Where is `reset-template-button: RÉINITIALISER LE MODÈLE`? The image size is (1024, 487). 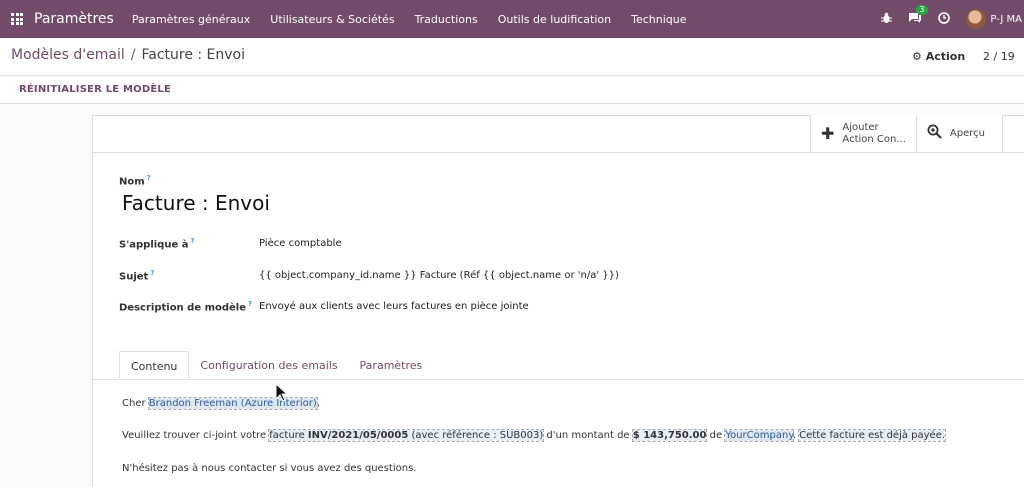 reset-template-button: RÉINITIALISER LE MODÈLE is located at coordinates (95, 89).